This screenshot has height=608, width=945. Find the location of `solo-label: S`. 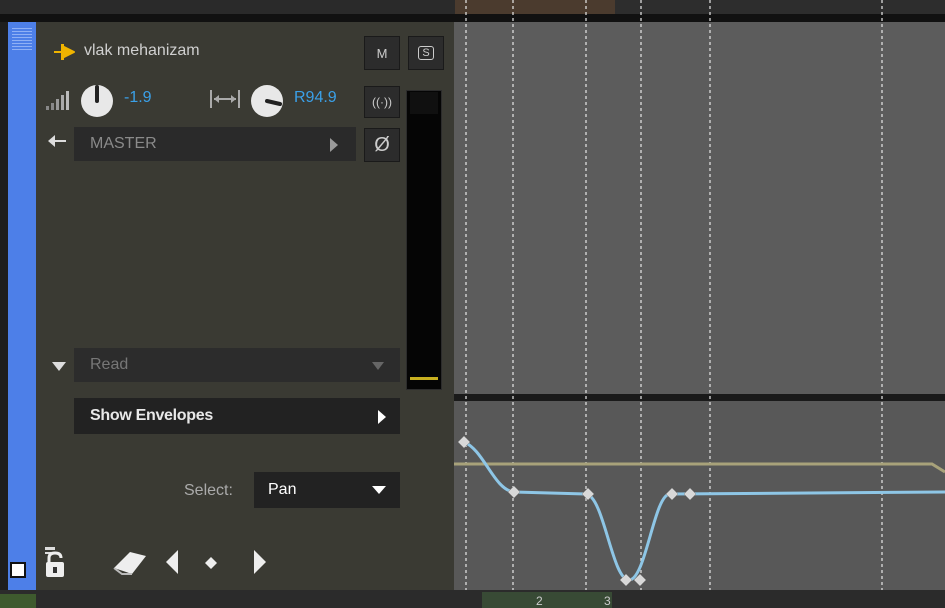

solo-label: S is located at coordinates (426, 53).